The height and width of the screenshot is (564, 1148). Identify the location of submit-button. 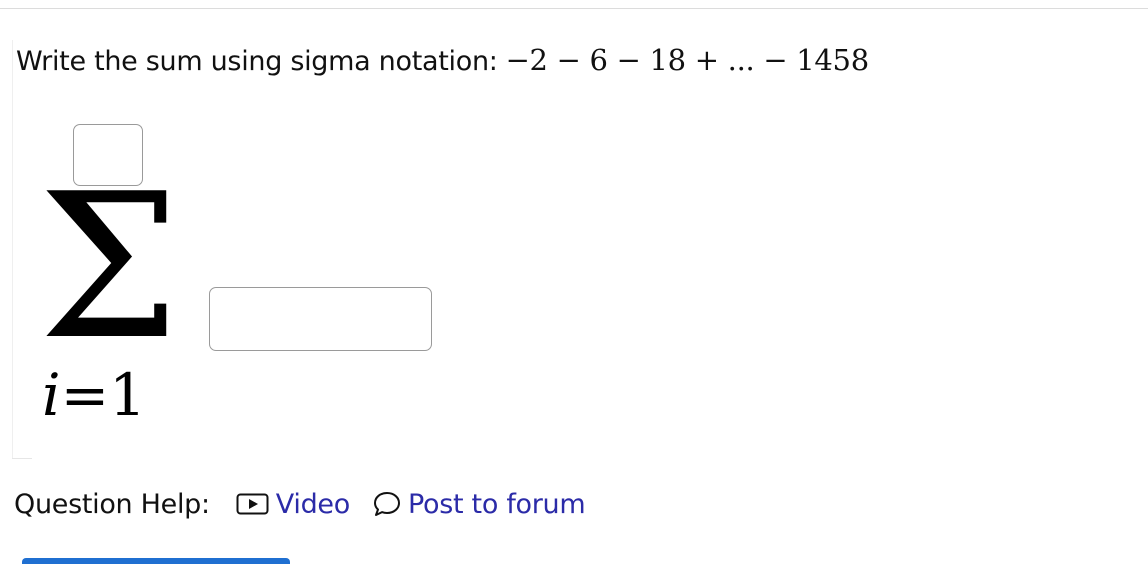
(156, 561).